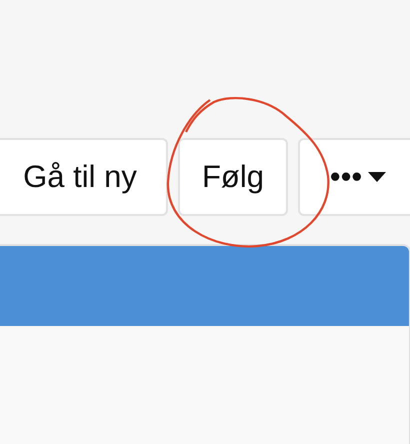 The image size is (410, 444). I want to click on toolbar-button: Gå til ny, so click(84, 177).